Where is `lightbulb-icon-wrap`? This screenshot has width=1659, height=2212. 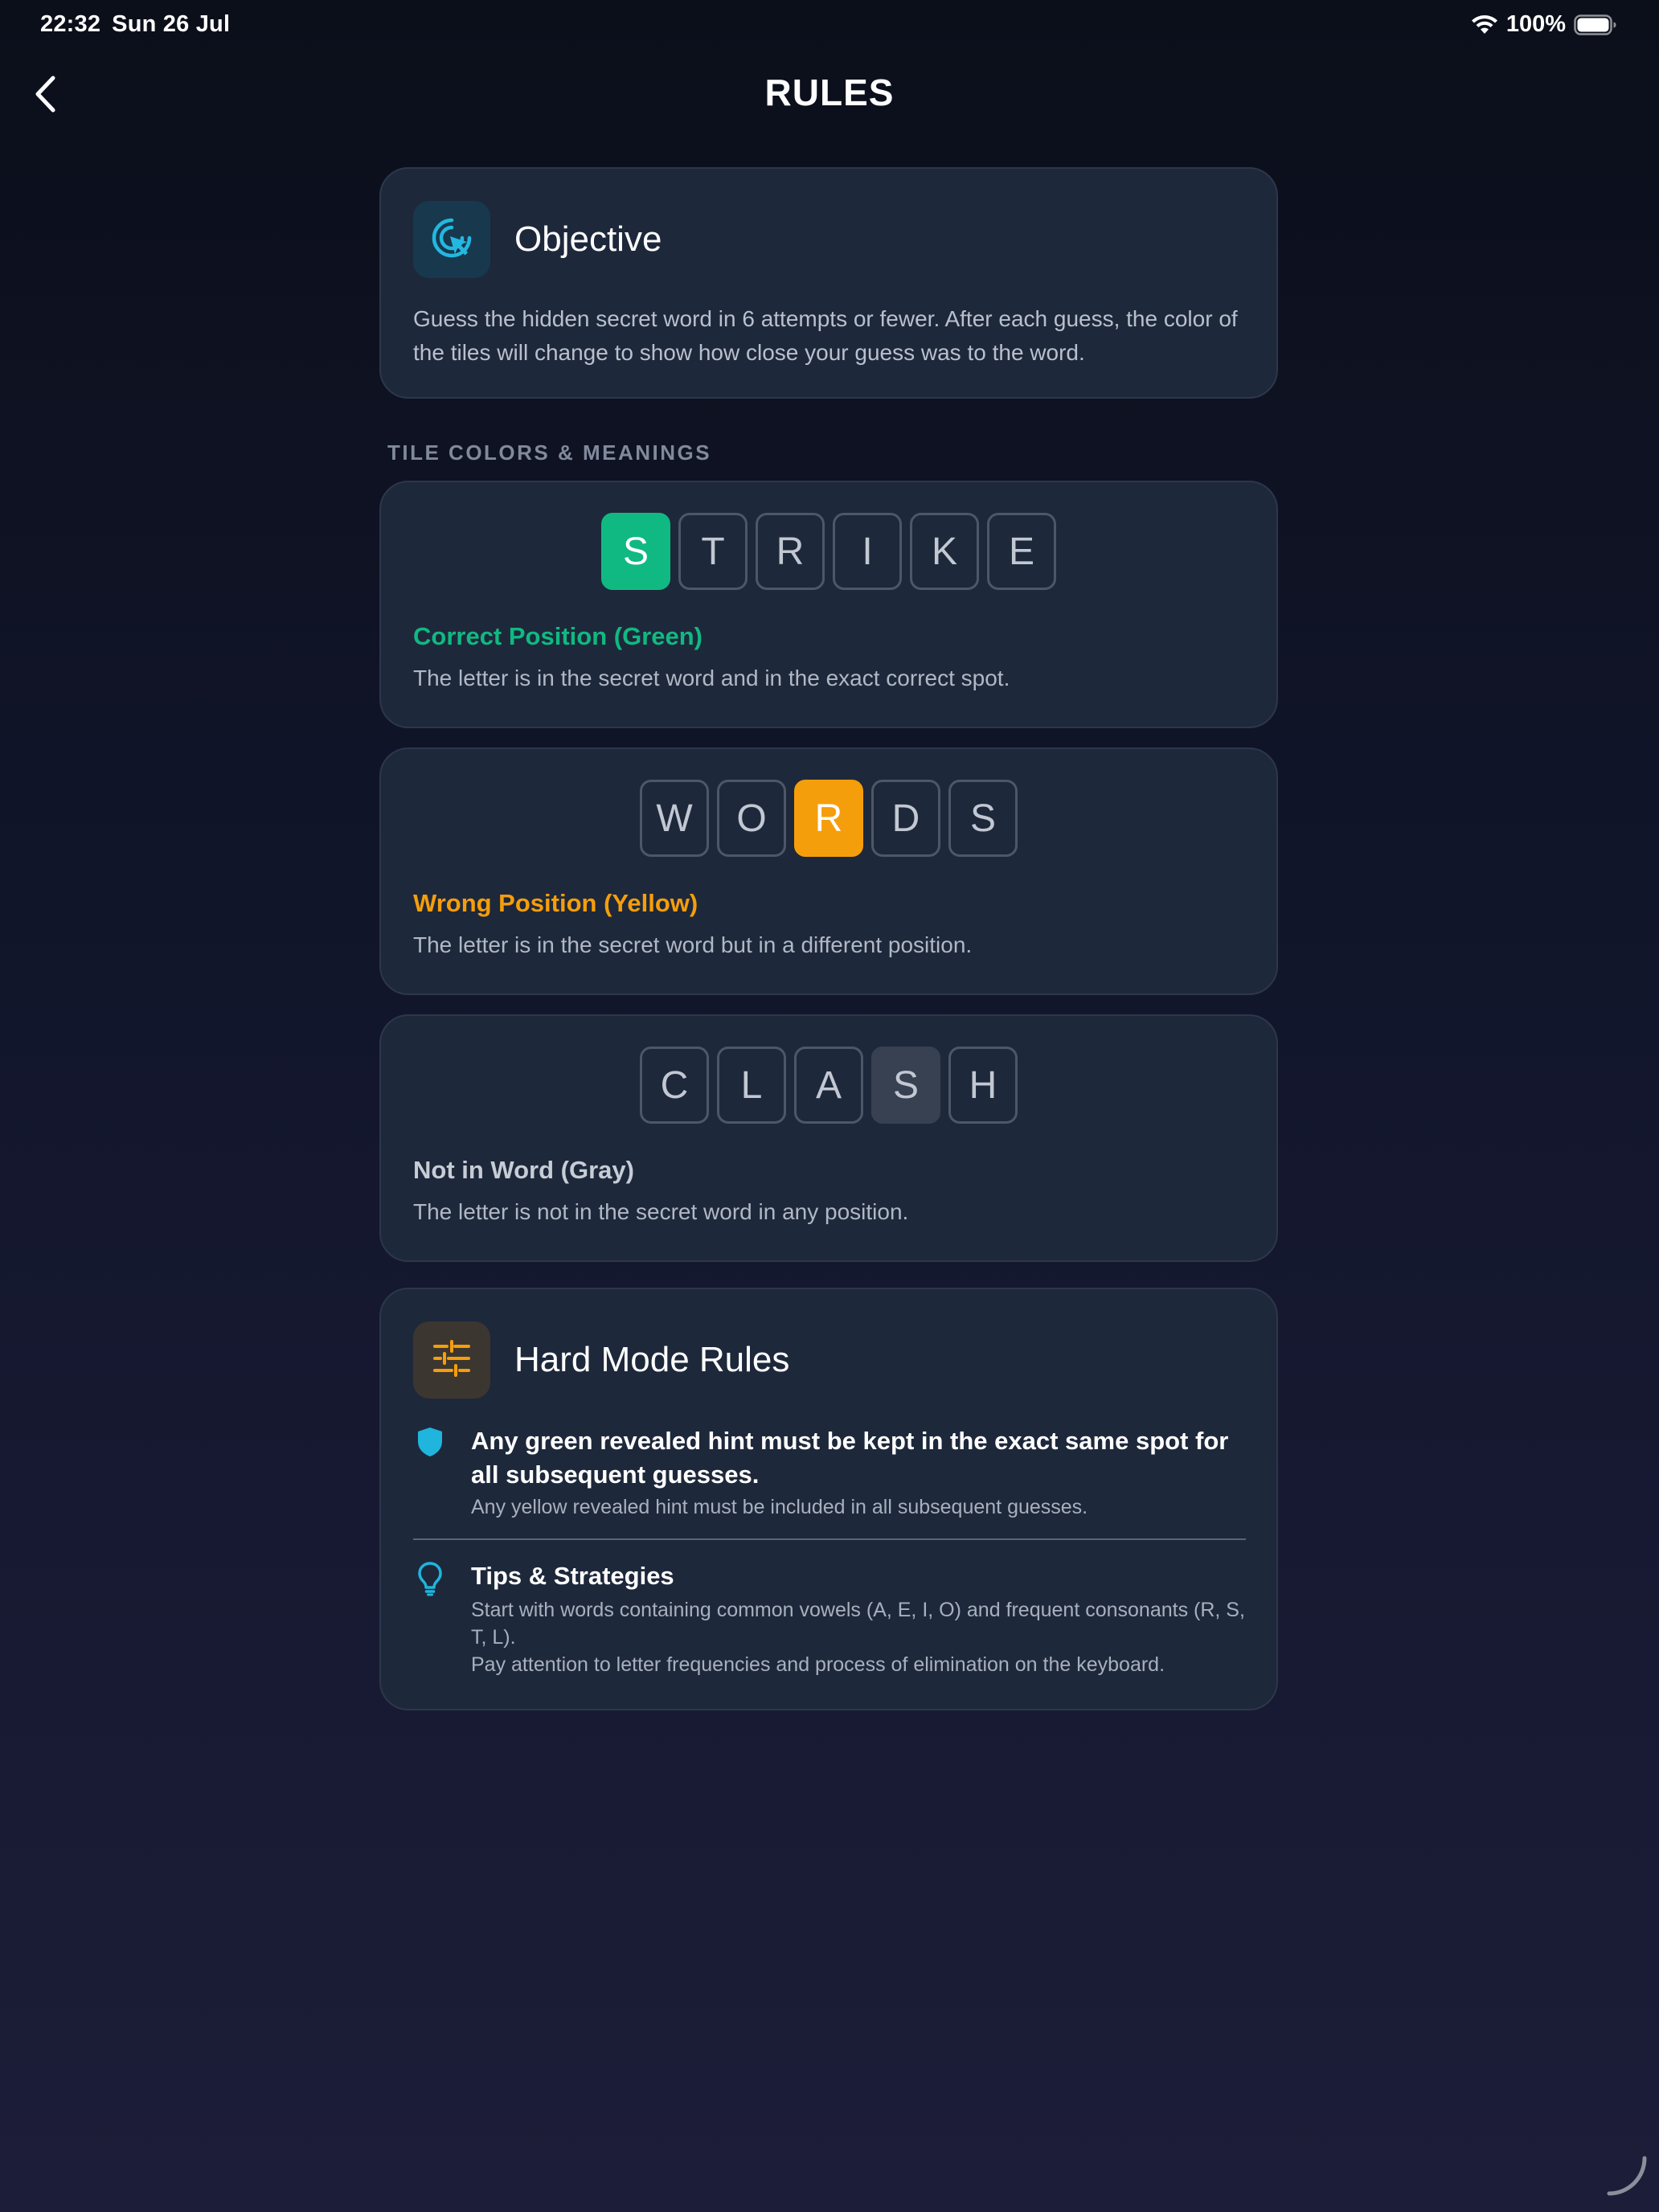 lightbulb-icon-wrap is located at coordinates (442, 1618).